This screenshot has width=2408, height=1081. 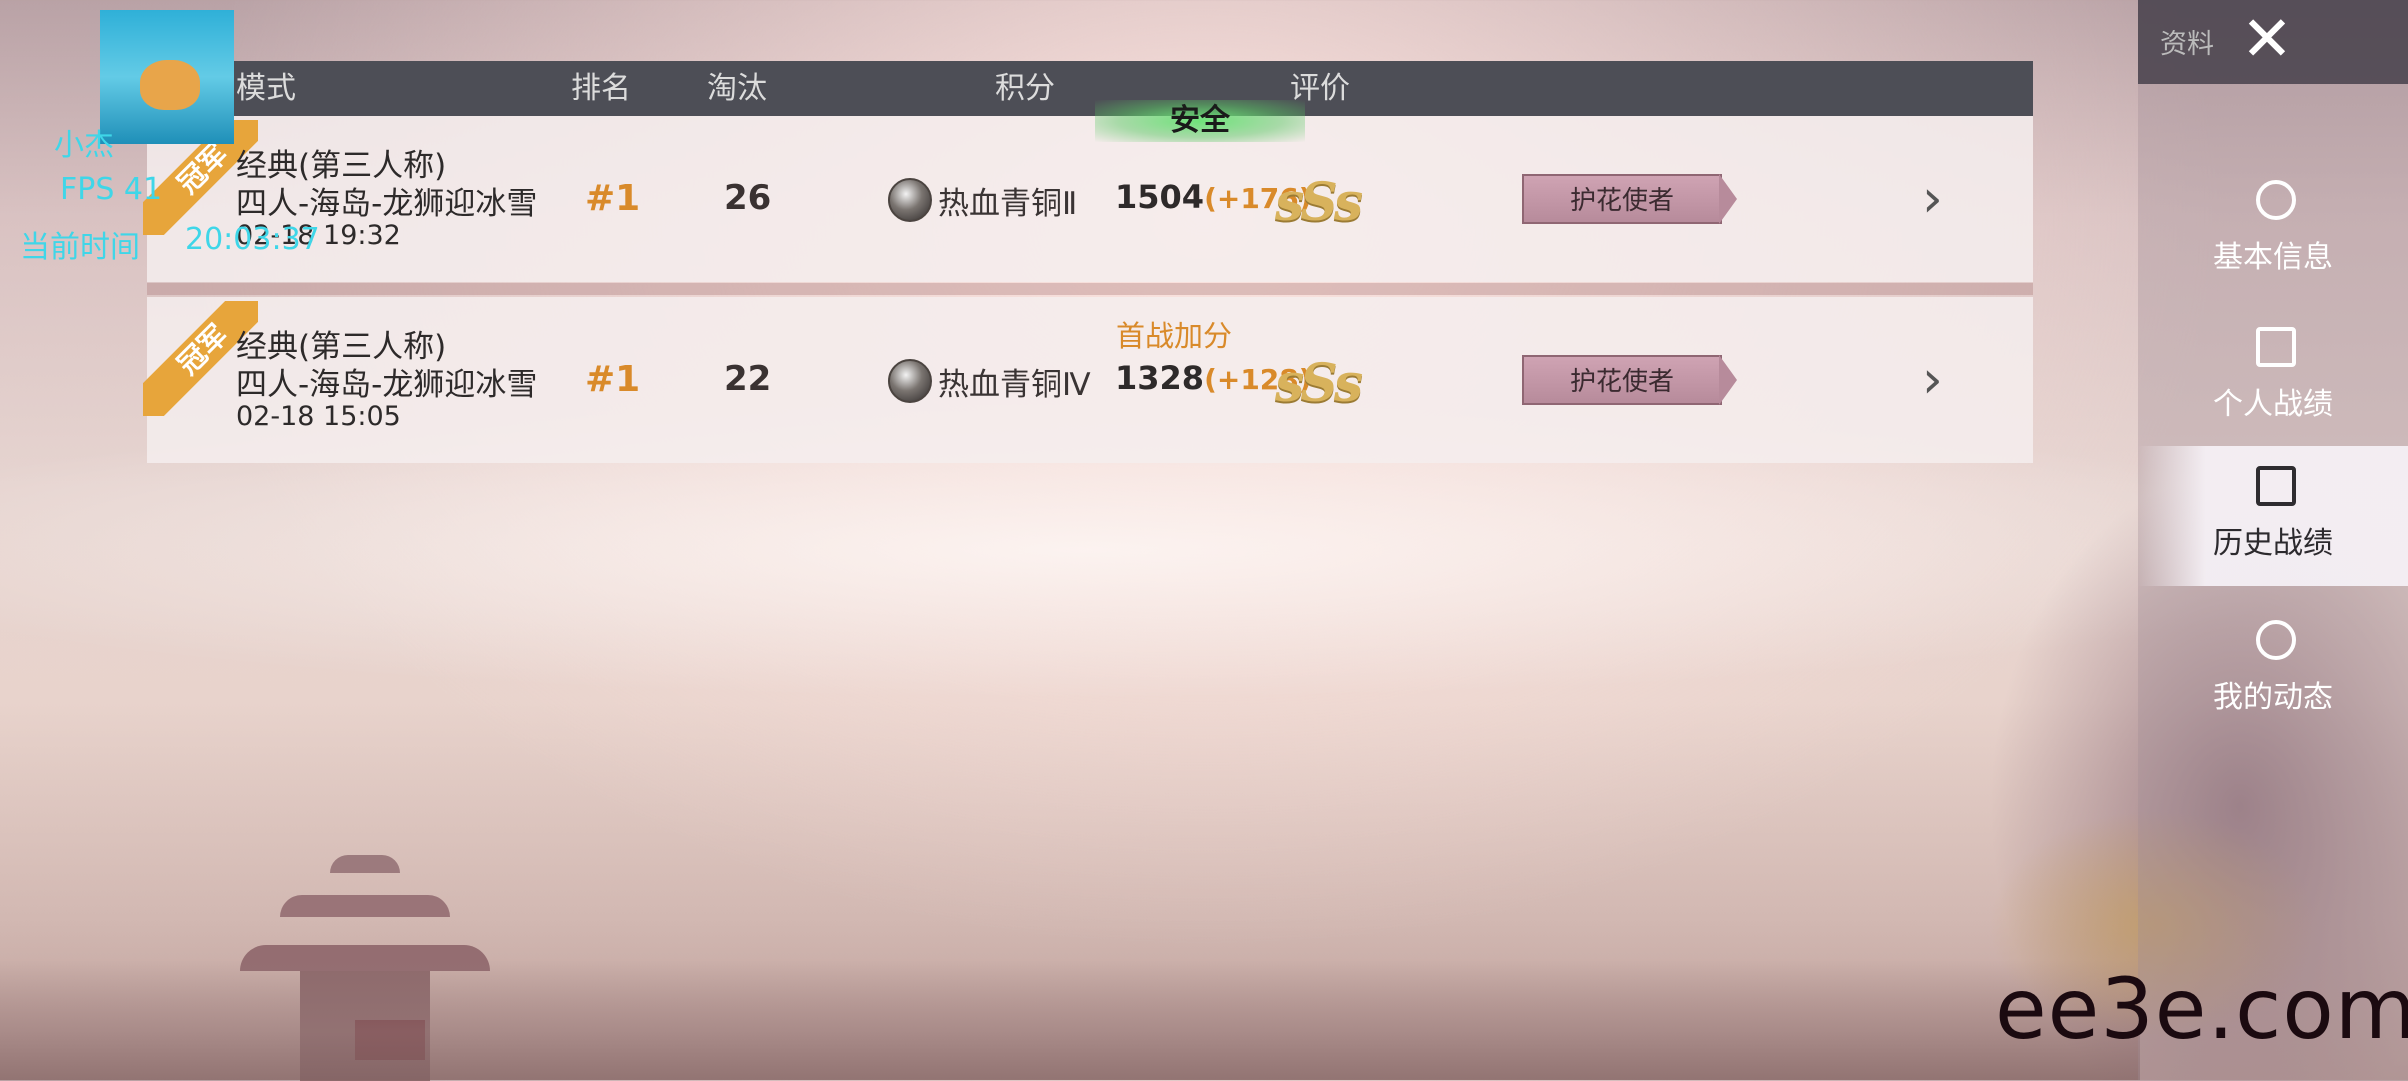 I want to click on sidebar-item-label: 基本信息, so click(x=2273, y=257).